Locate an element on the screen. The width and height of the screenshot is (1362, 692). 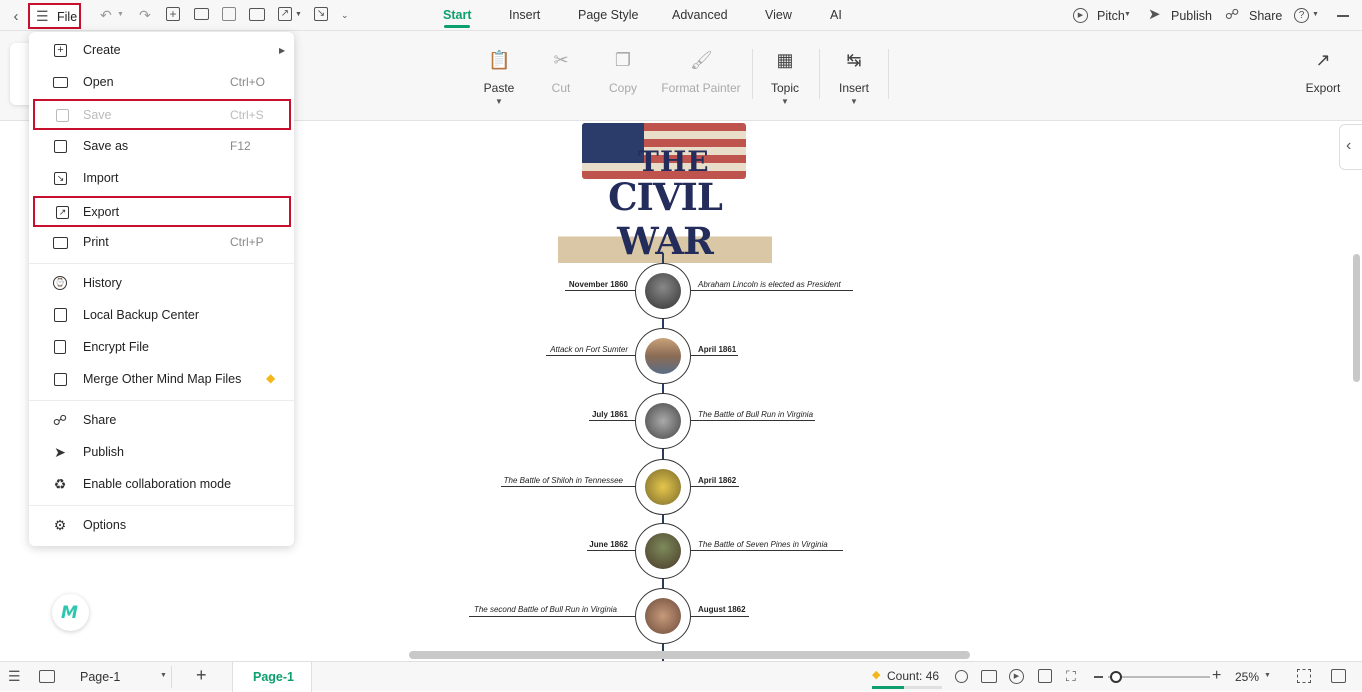
menu-item-history: ⌚ History is located at coordinates (161, 283).